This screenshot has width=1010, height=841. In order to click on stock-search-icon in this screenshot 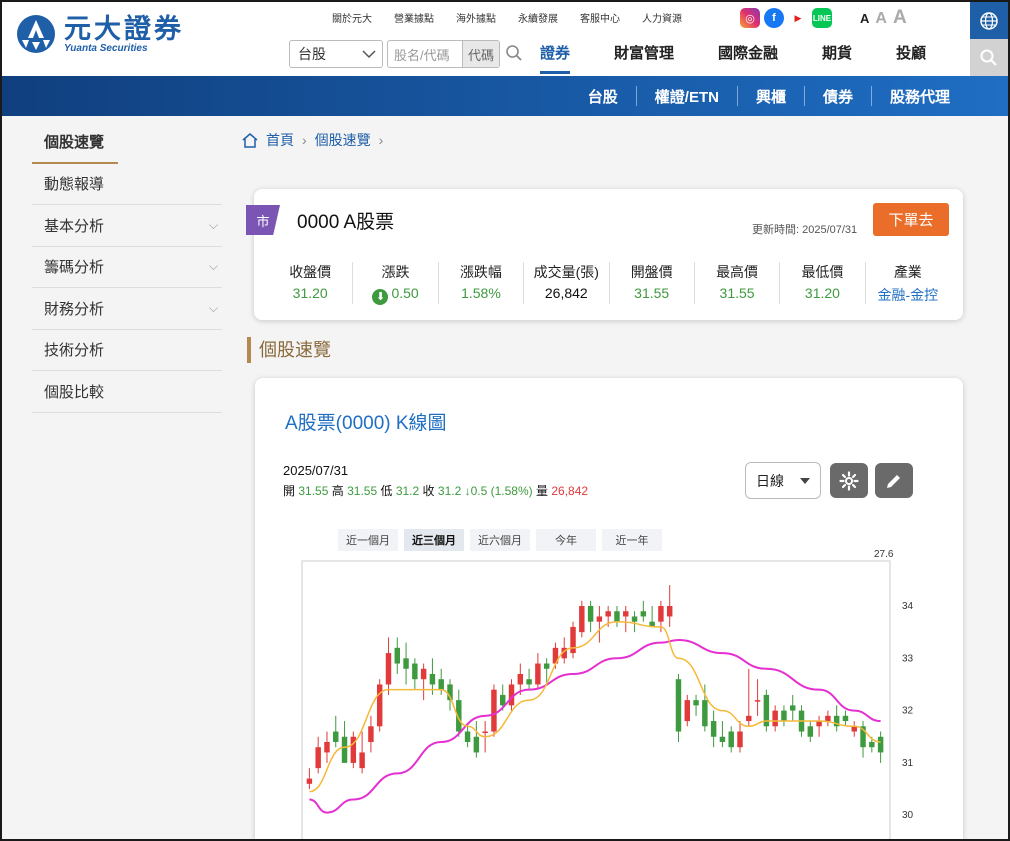, I will do `click(514, 53)`.